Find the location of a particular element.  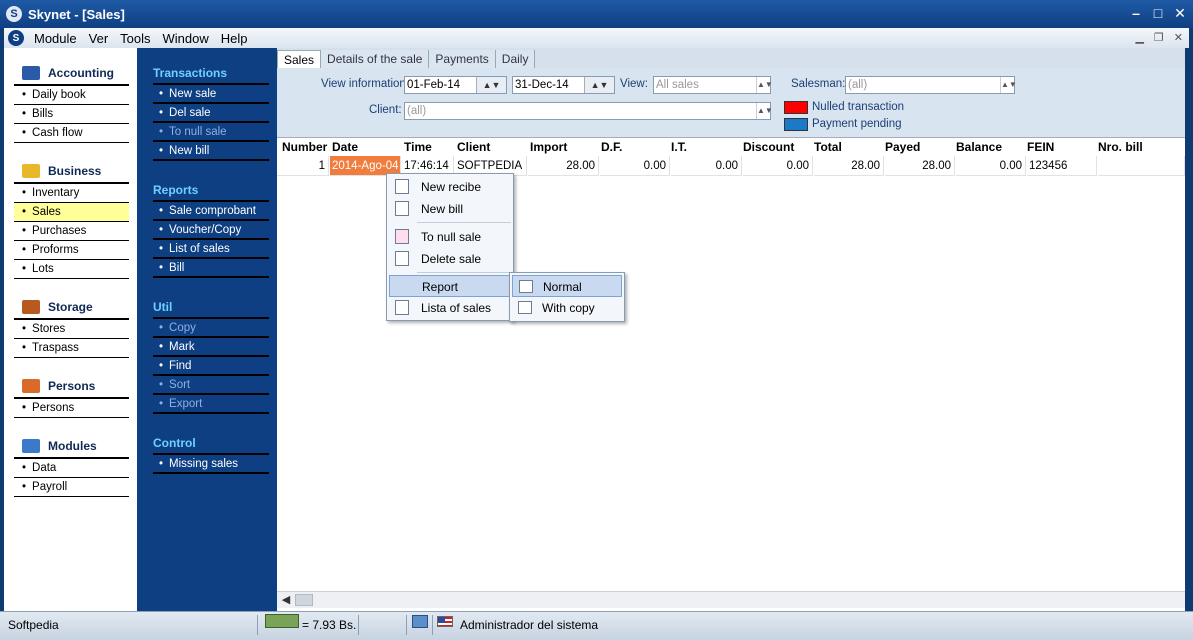

menu-lista-of-sales: Lista of sales is located at coordinates (450, 308).